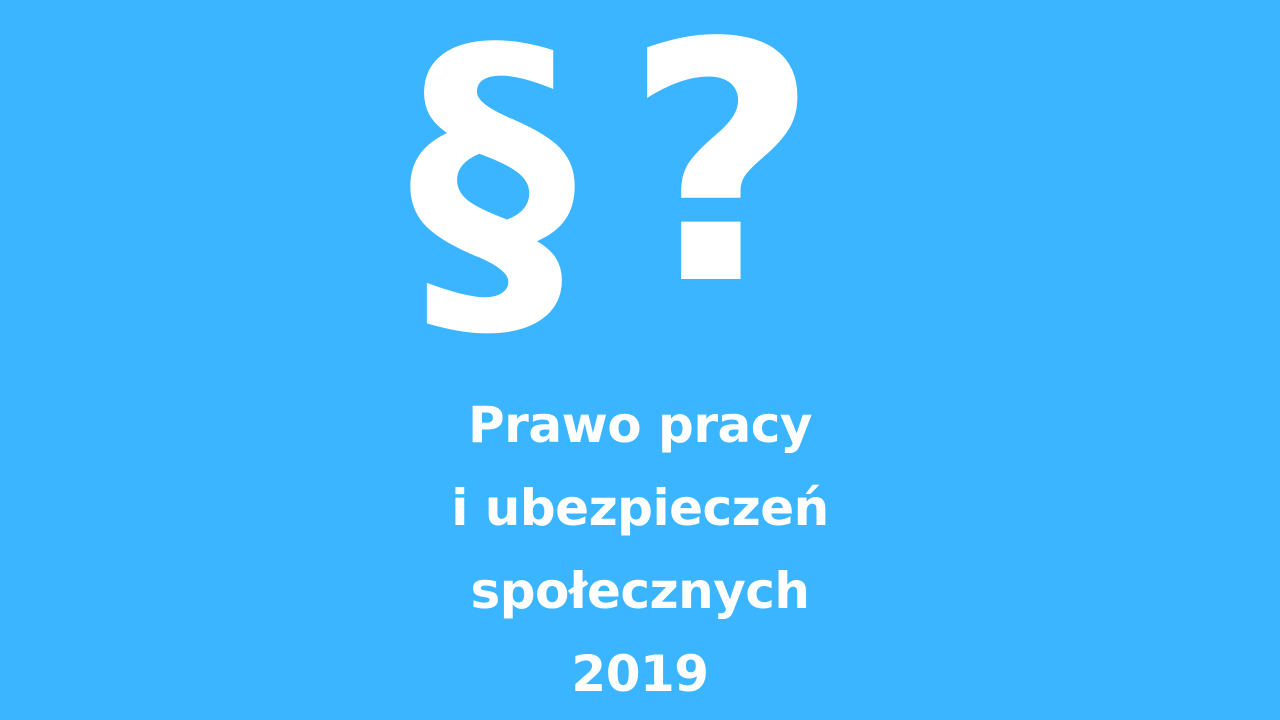 Image resolution: width=1280 pixels, height=720 pixels. What do you see at coordinates (492, 191) in the screenshot?
I see `section-sign-icon: §` at bounding box center [492, 191].